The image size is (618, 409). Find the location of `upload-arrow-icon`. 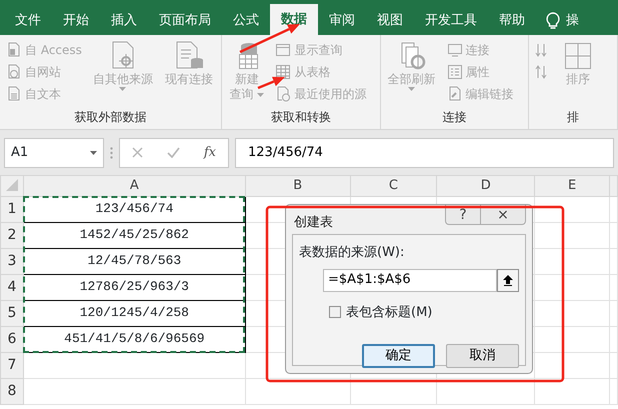

upload-arrow-icon is located at coordinates (508, 280).